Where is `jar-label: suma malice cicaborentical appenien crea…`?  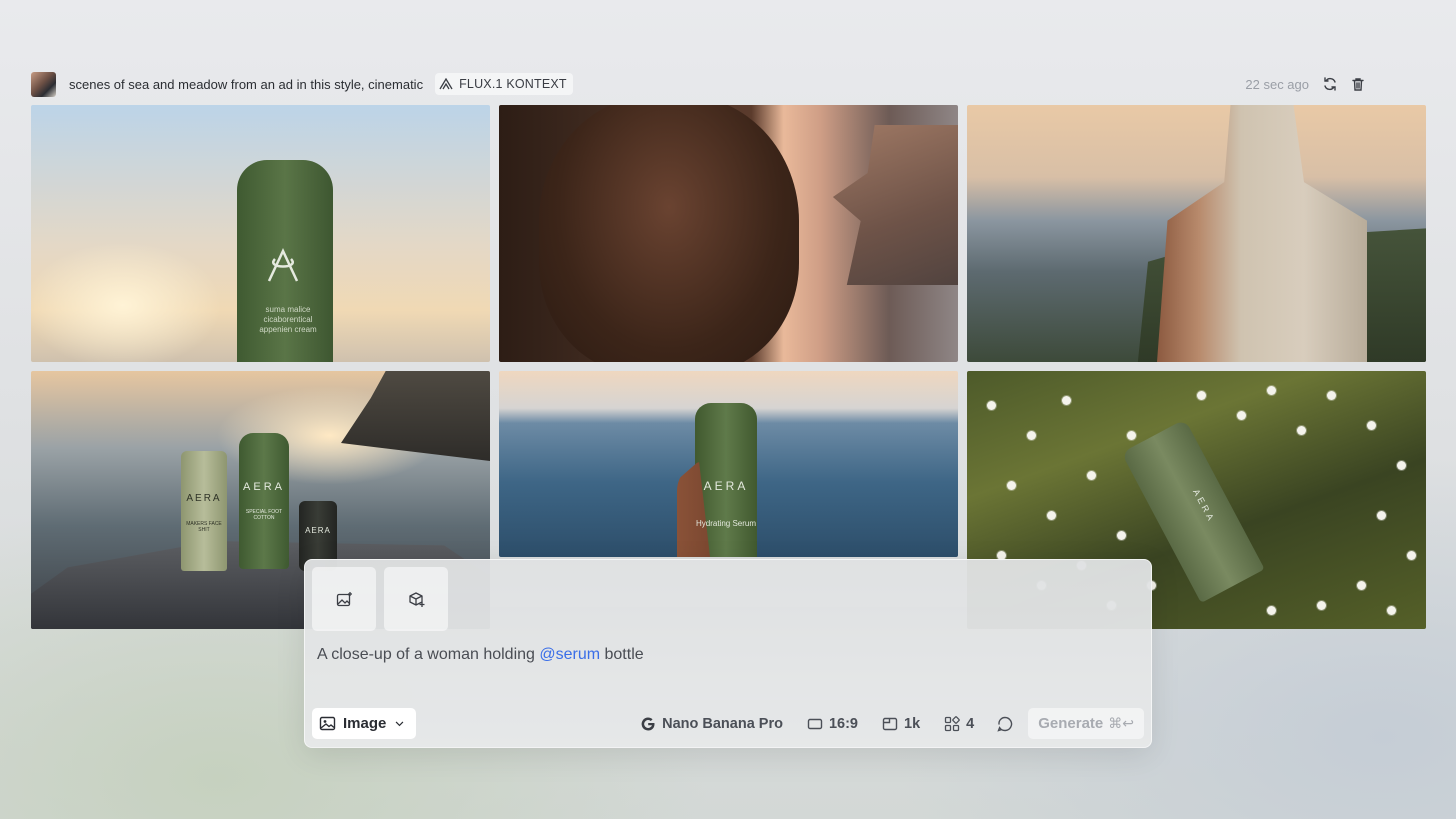
jar-label: suma malice cicaborentical appenien crea… is located at coordinates (288, 320).